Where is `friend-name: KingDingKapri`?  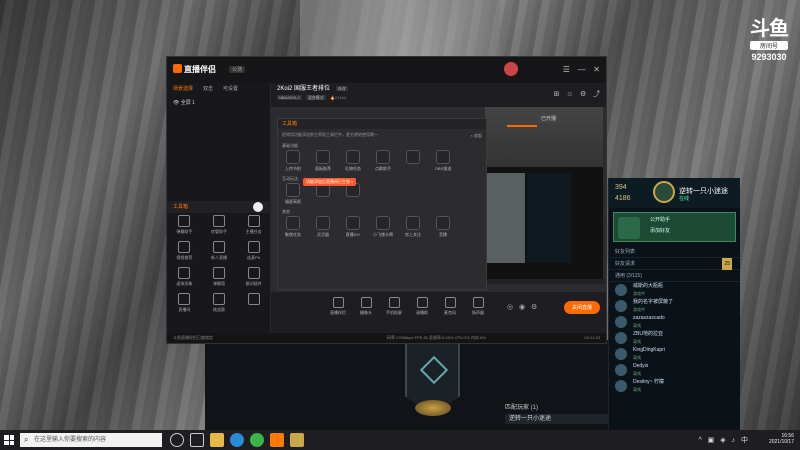 friend-name: KingDingKapri is located at coordinates (649, 350).